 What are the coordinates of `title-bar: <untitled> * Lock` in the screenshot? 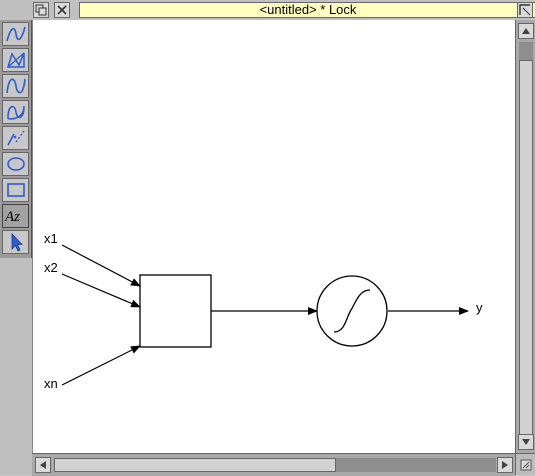 It's located at (283, 10).